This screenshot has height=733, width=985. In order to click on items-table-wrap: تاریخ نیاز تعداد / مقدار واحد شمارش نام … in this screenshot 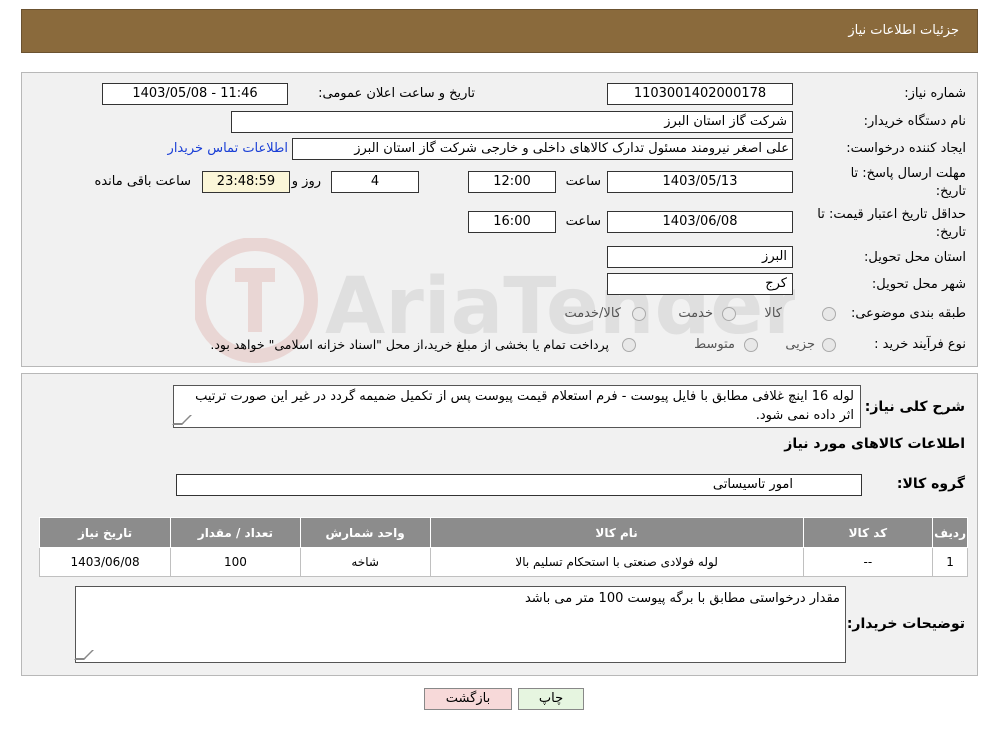, I will do `click(503, 547)`.